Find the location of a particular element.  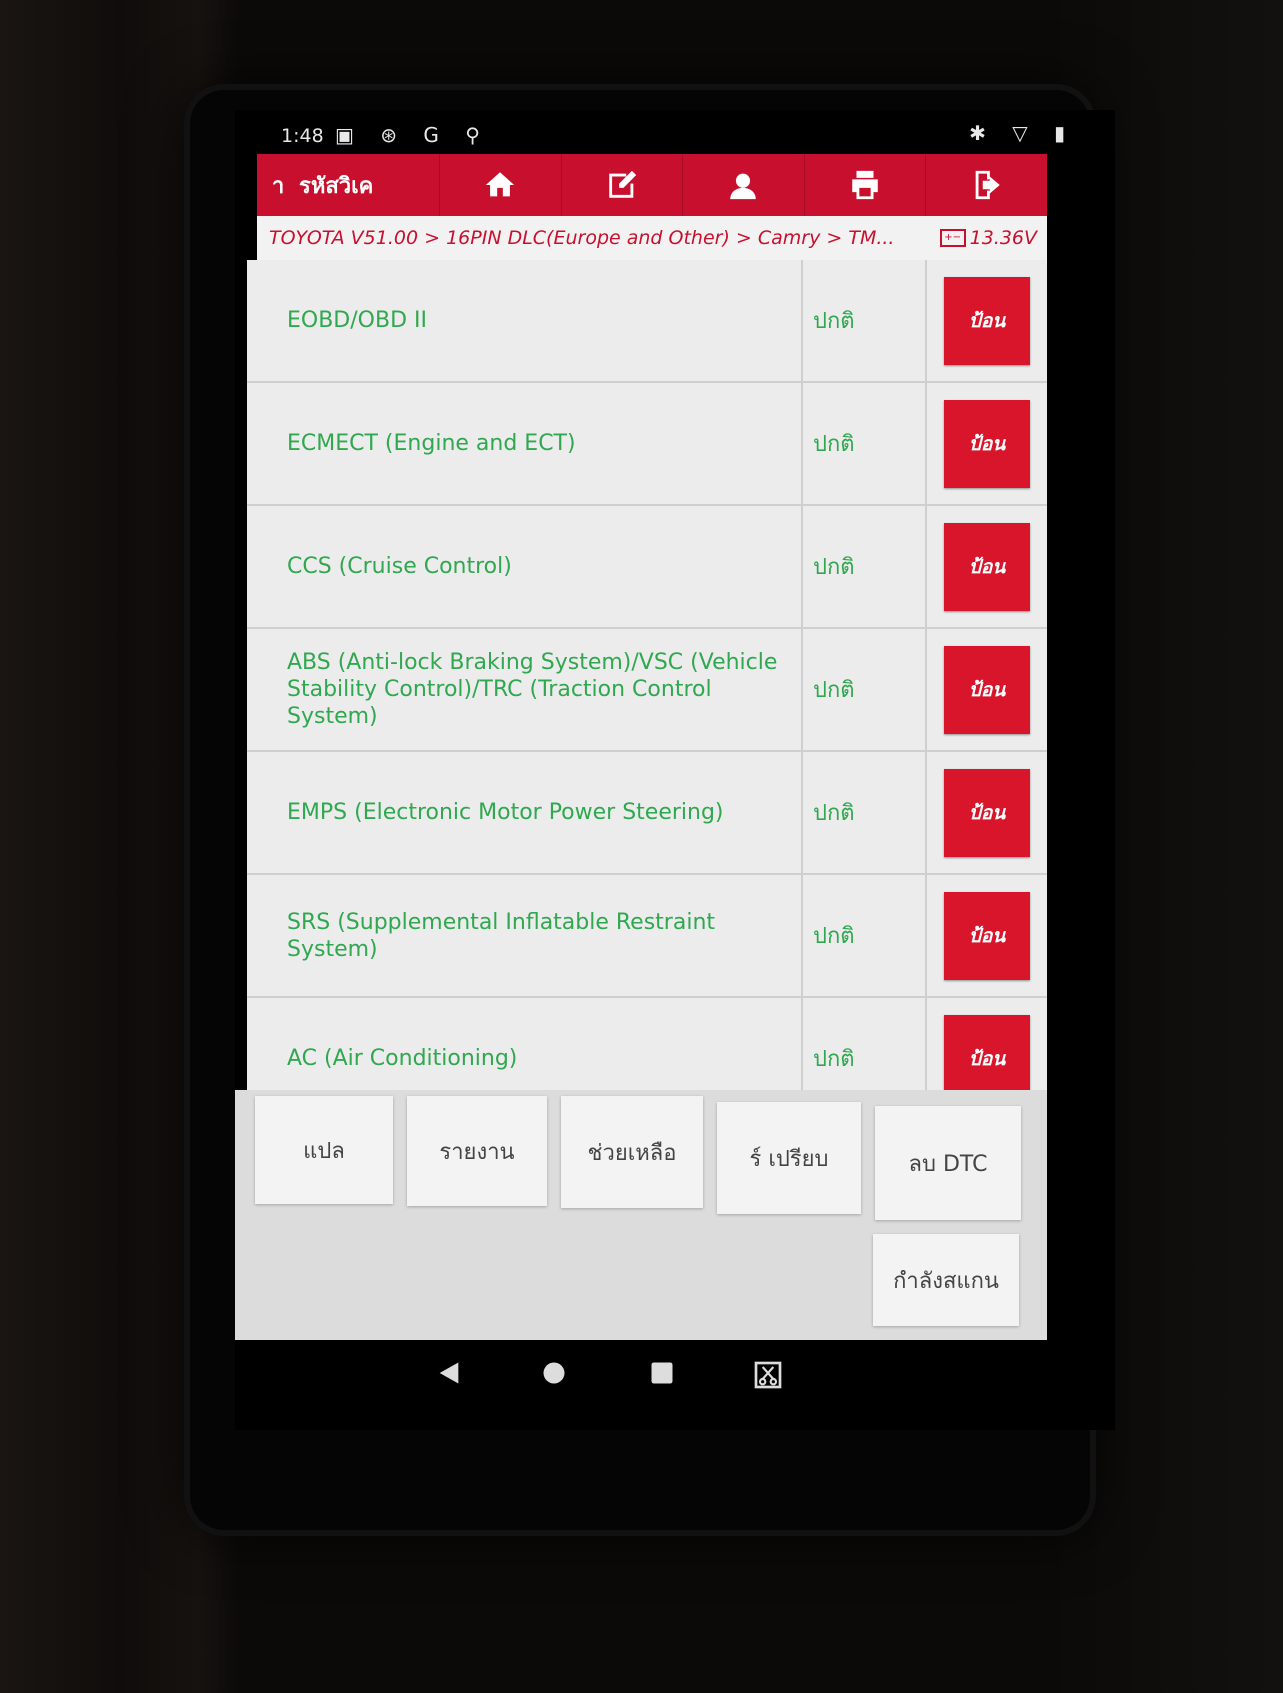

system-name: EMPS (Electronic Motor Power Steering) is located at coordinates (505, 812).